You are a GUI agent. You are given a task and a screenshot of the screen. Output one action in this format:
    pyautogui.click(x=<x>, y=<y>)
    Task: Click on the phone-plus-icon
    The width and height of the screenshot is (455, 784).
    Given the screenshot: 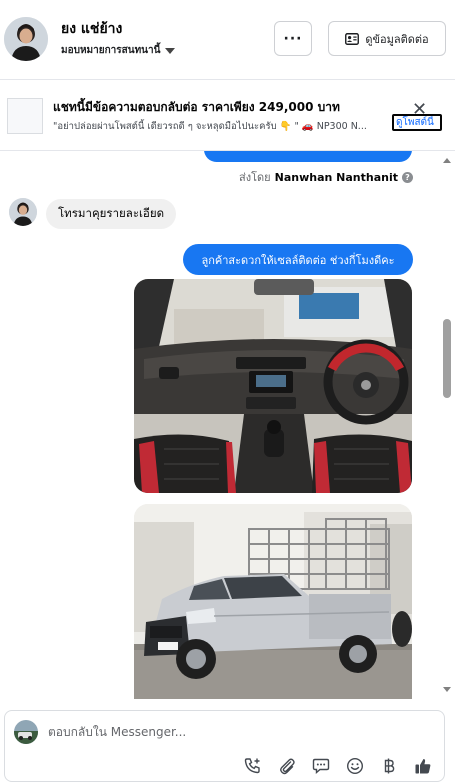 What is the action you would take?
    pyautogui.click(x=253, y=766)
    